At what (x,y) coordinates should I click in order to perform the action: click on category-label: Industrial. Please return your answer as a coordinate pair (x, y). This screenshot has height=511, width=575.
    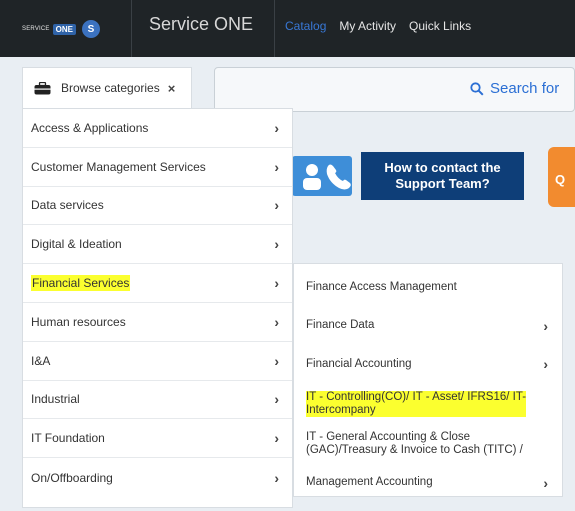
    Looking at the image, I should click on (55, 399).